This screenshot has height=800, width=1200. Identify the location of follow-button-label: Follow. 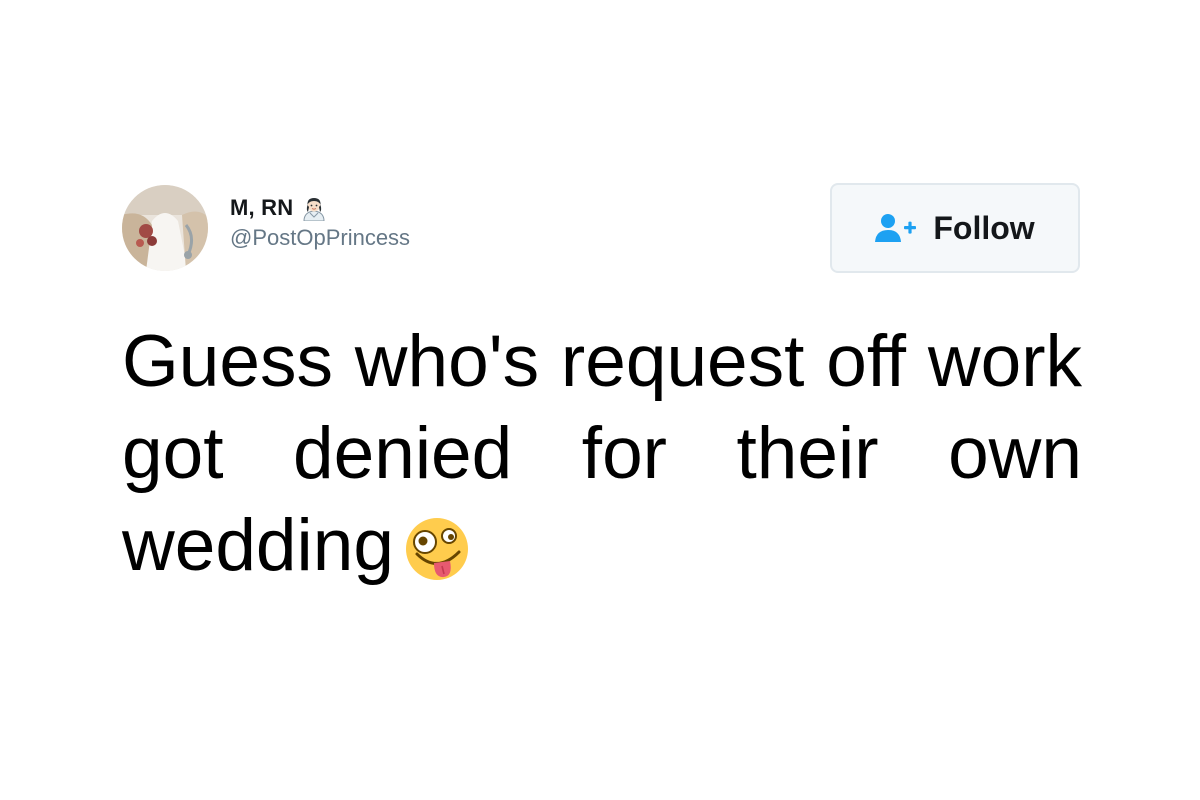
(984, 227).